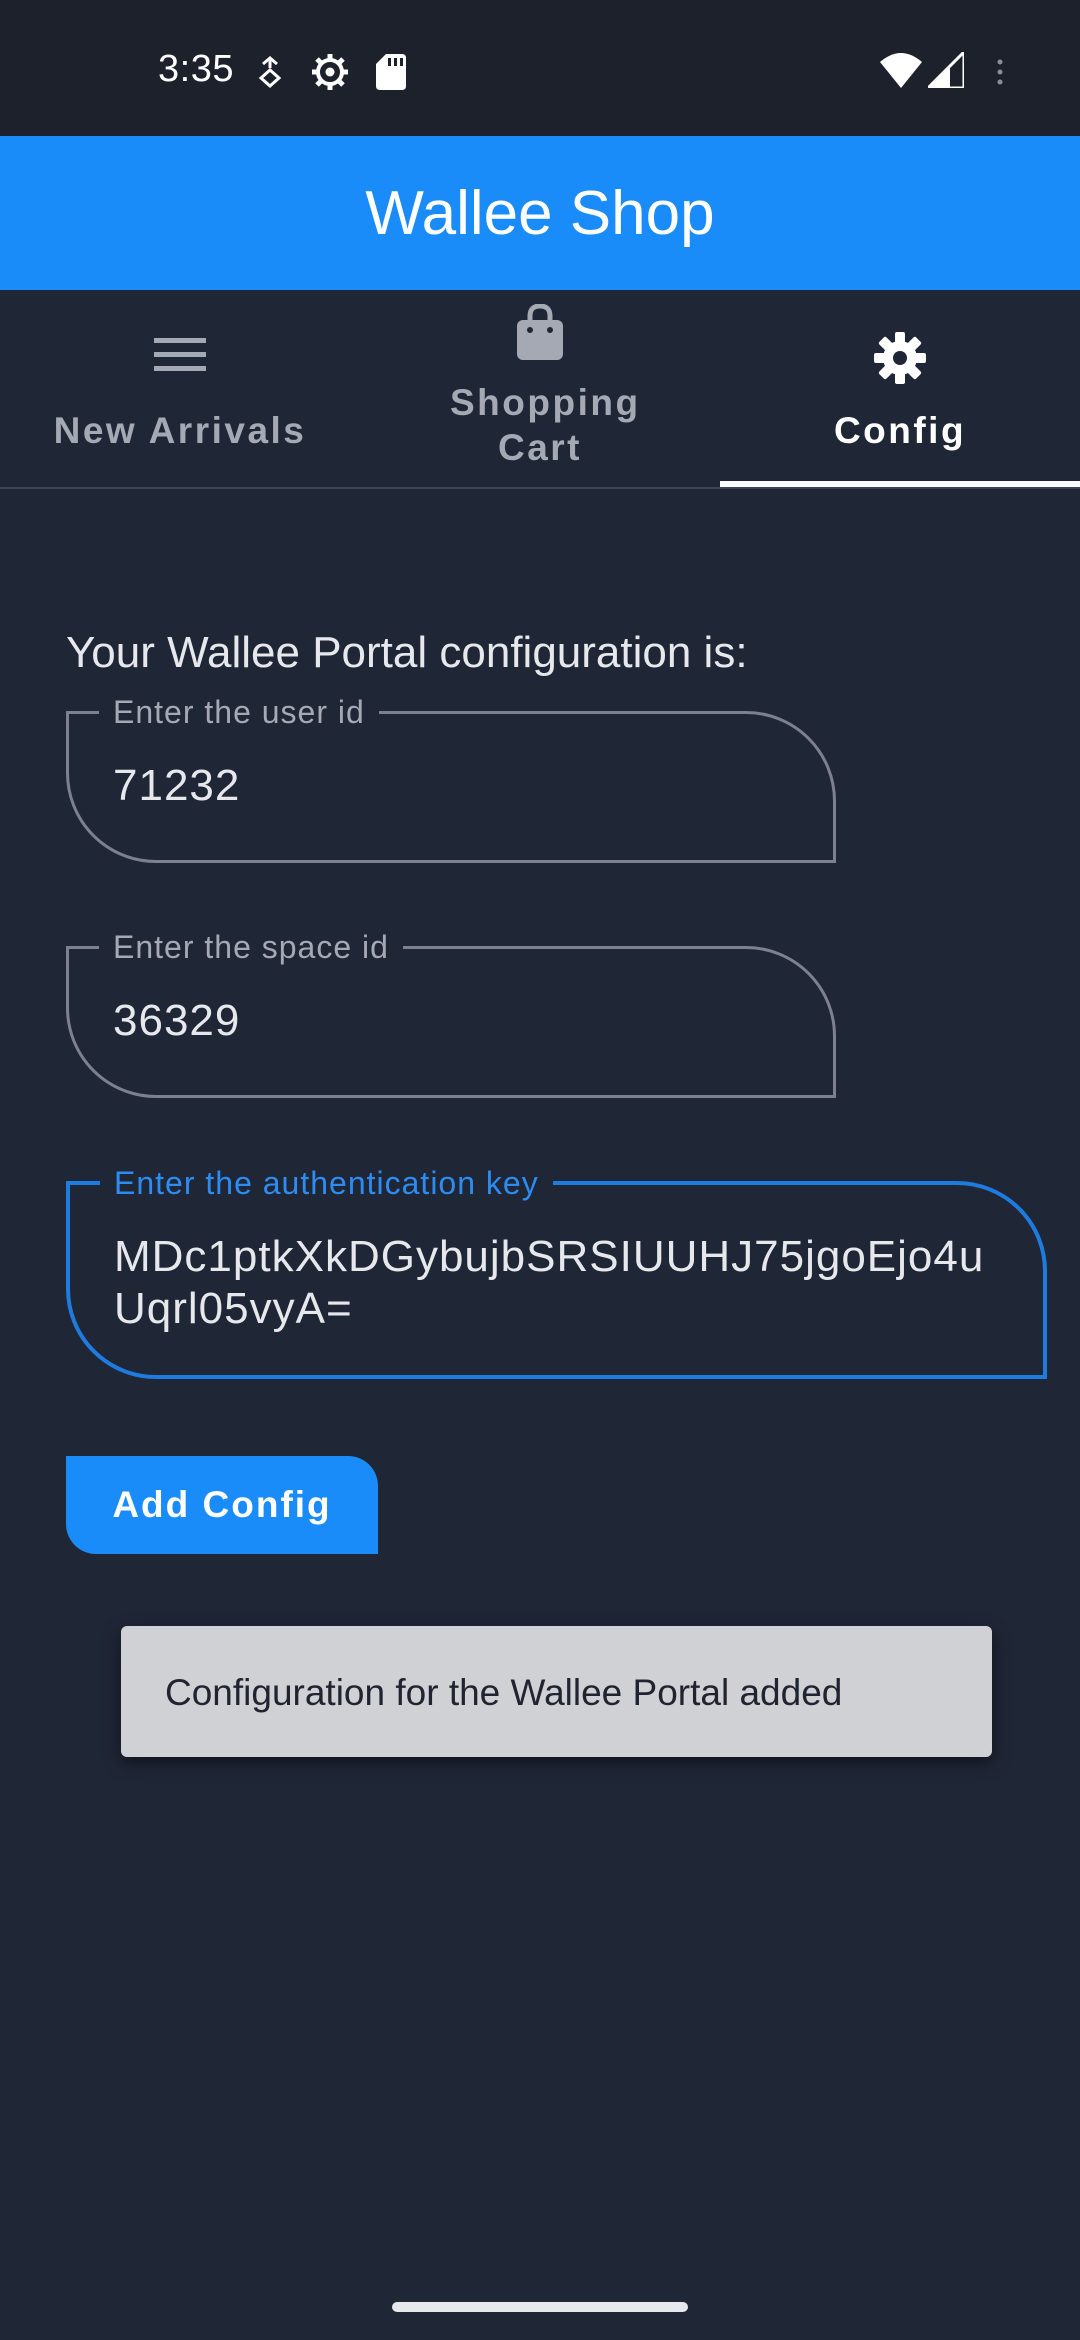  I want to click on space-id-input: 36329, so click(176, 1021).